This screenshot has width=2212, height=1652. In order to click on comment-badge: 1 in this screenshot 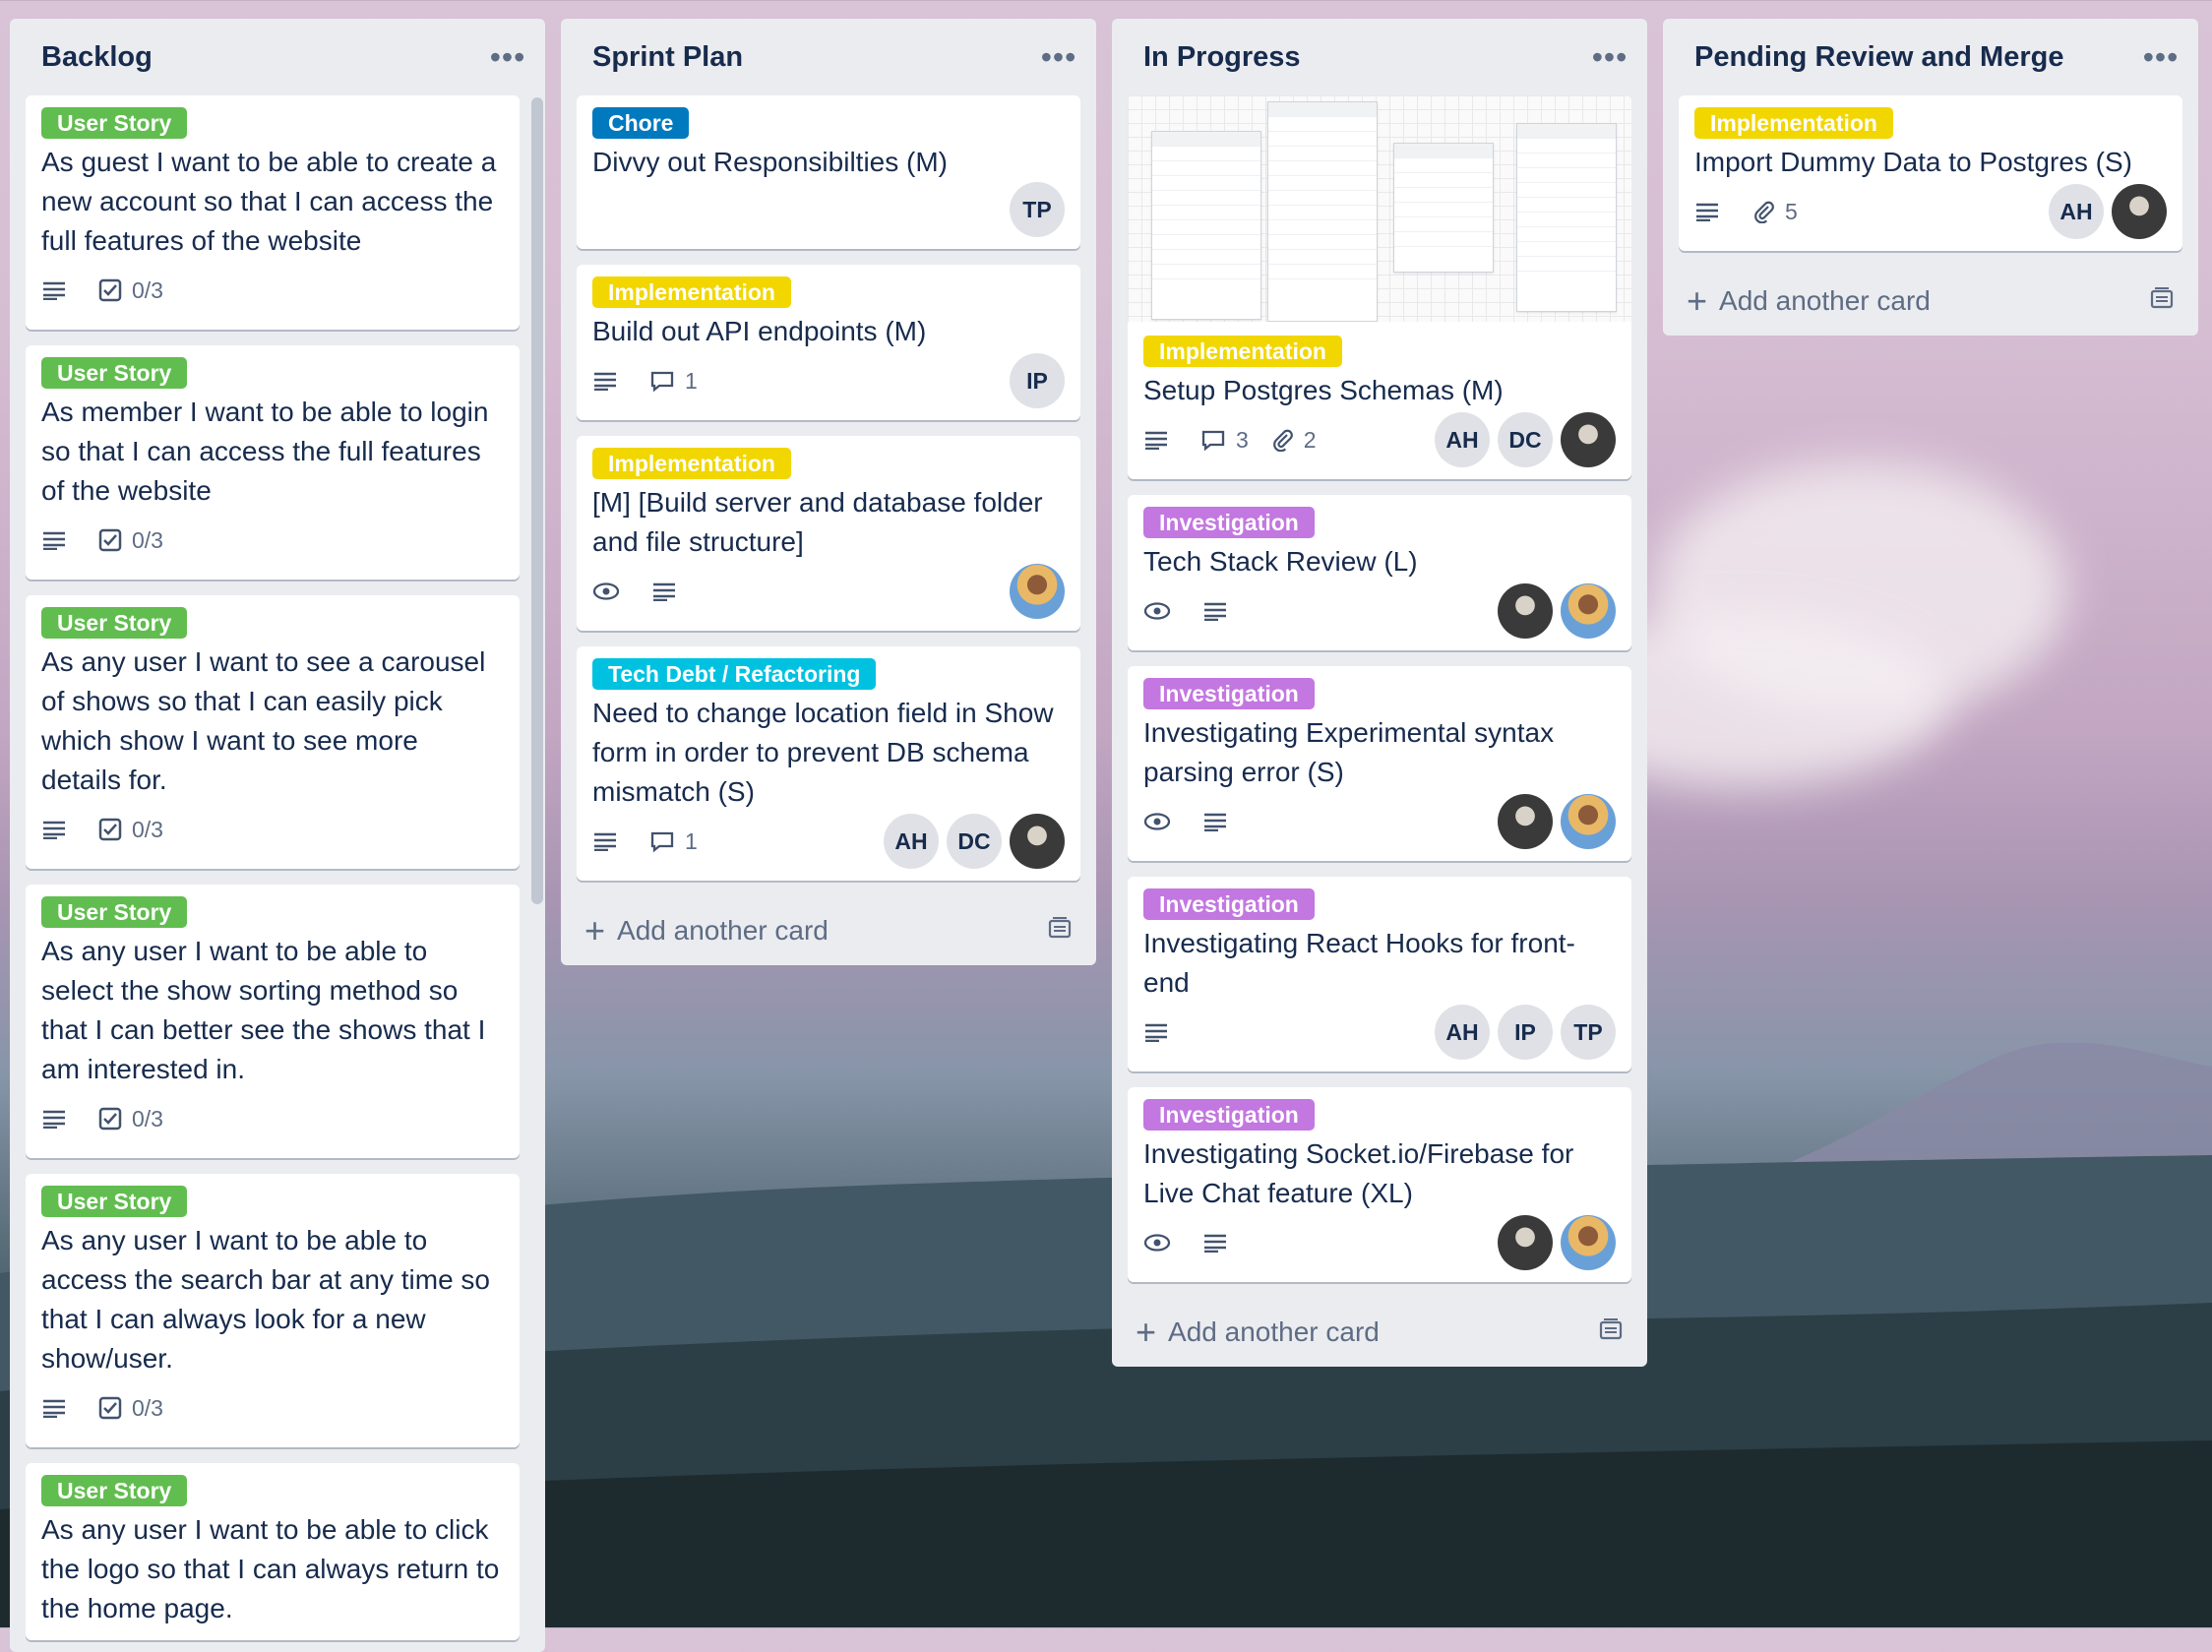, I will do `click(673, 381)`.